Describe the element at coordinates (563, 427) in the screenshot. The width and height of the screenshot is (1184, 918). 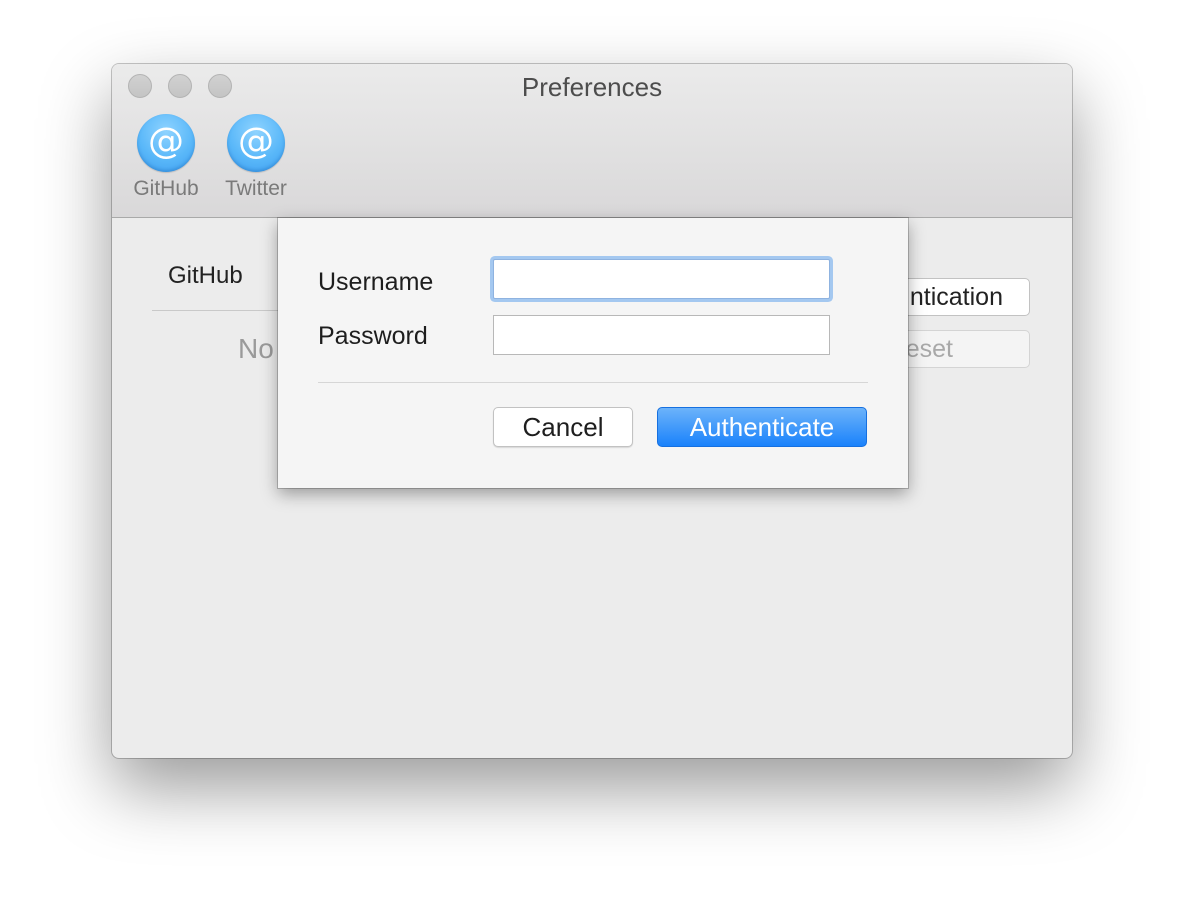
I see `cancel-button: Cancel` at that location.